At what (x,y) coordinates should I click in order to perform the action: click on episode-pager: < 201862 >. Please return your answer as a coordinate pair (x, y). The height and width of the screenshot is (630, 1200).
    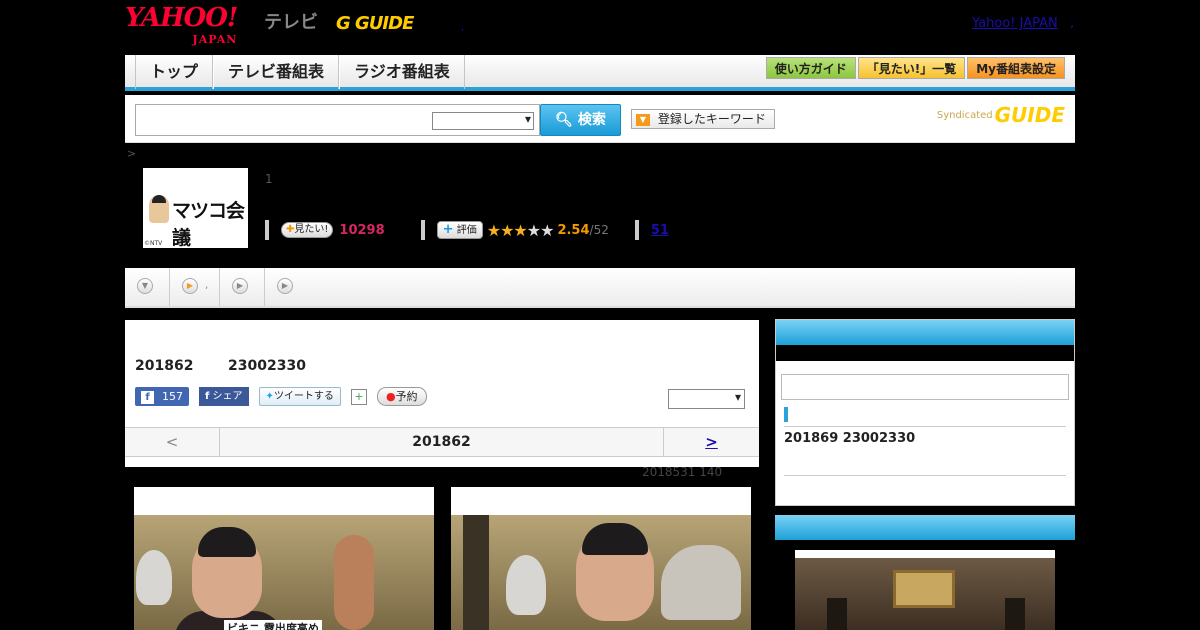
    Looking at the image, I should click on (442, 442).